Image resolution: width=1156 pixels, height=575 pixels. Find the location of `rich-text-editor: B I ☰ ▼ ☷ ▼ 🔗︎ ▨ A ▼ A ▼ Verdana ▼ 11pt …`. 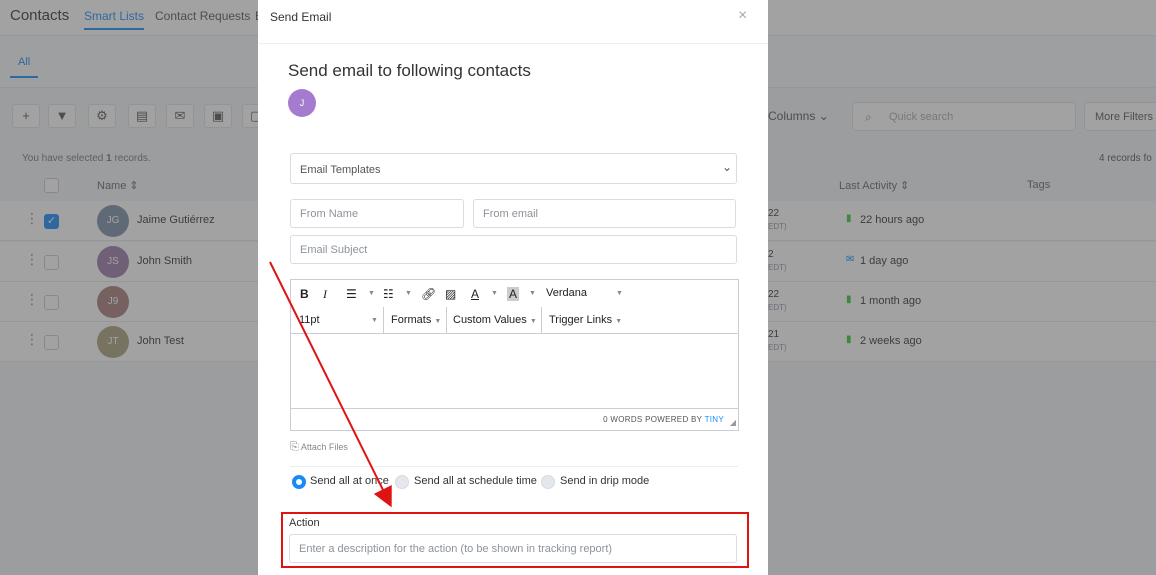

rich-text-editor: B I ☰ ▼ ☷ ▼ 🔗︎ ▨ A ▼ A ▼ Verdana ▼ 11pt … is located at coordinates (514, 355).